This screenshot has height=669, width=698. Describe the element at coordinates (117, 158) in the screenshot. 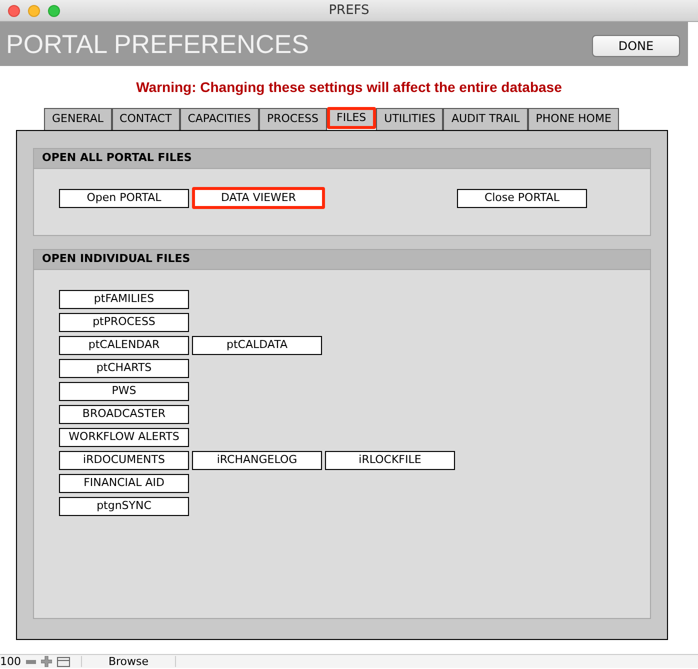

I see `section-title: OPEN ALL PORTAL FILES` at that location.